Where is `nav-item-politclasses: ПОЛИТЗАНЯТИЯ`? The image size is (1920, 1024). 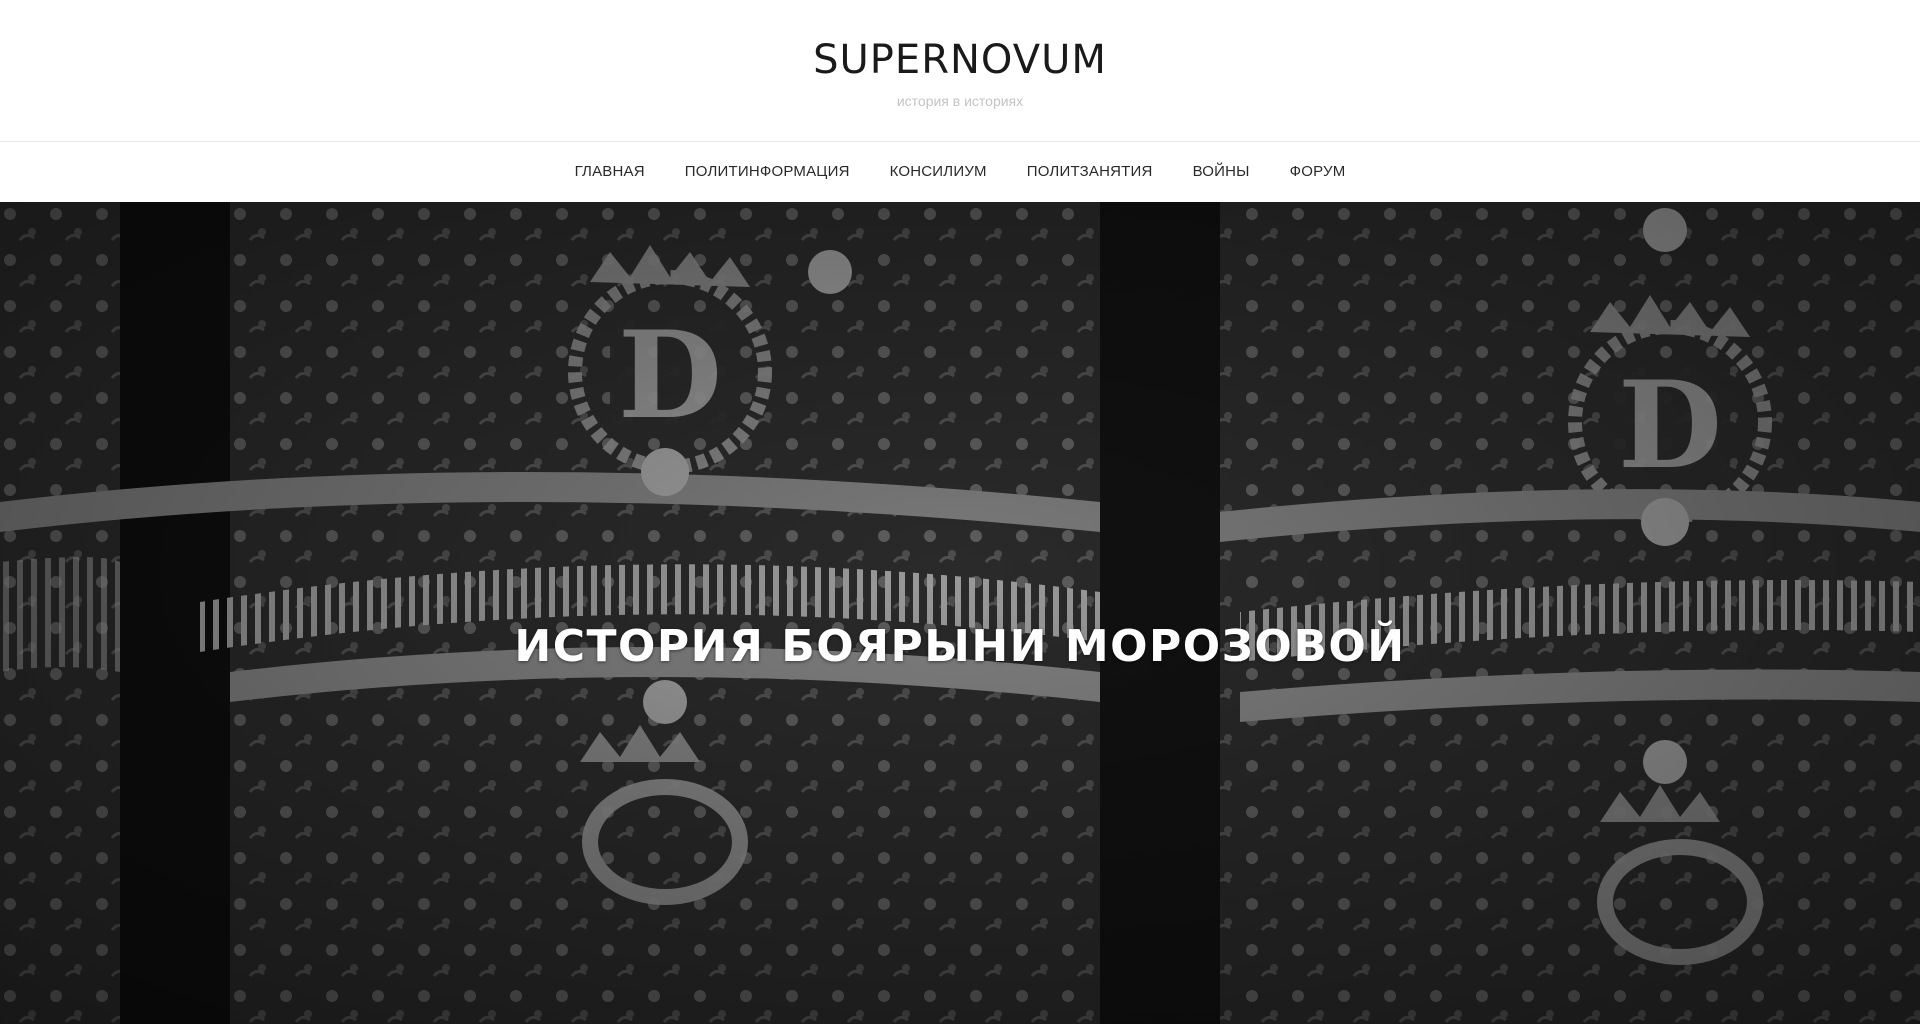 nav-item-politclasses: ПОЛИТЗАНЯТИЯ is located at coordinates (1090, 172).